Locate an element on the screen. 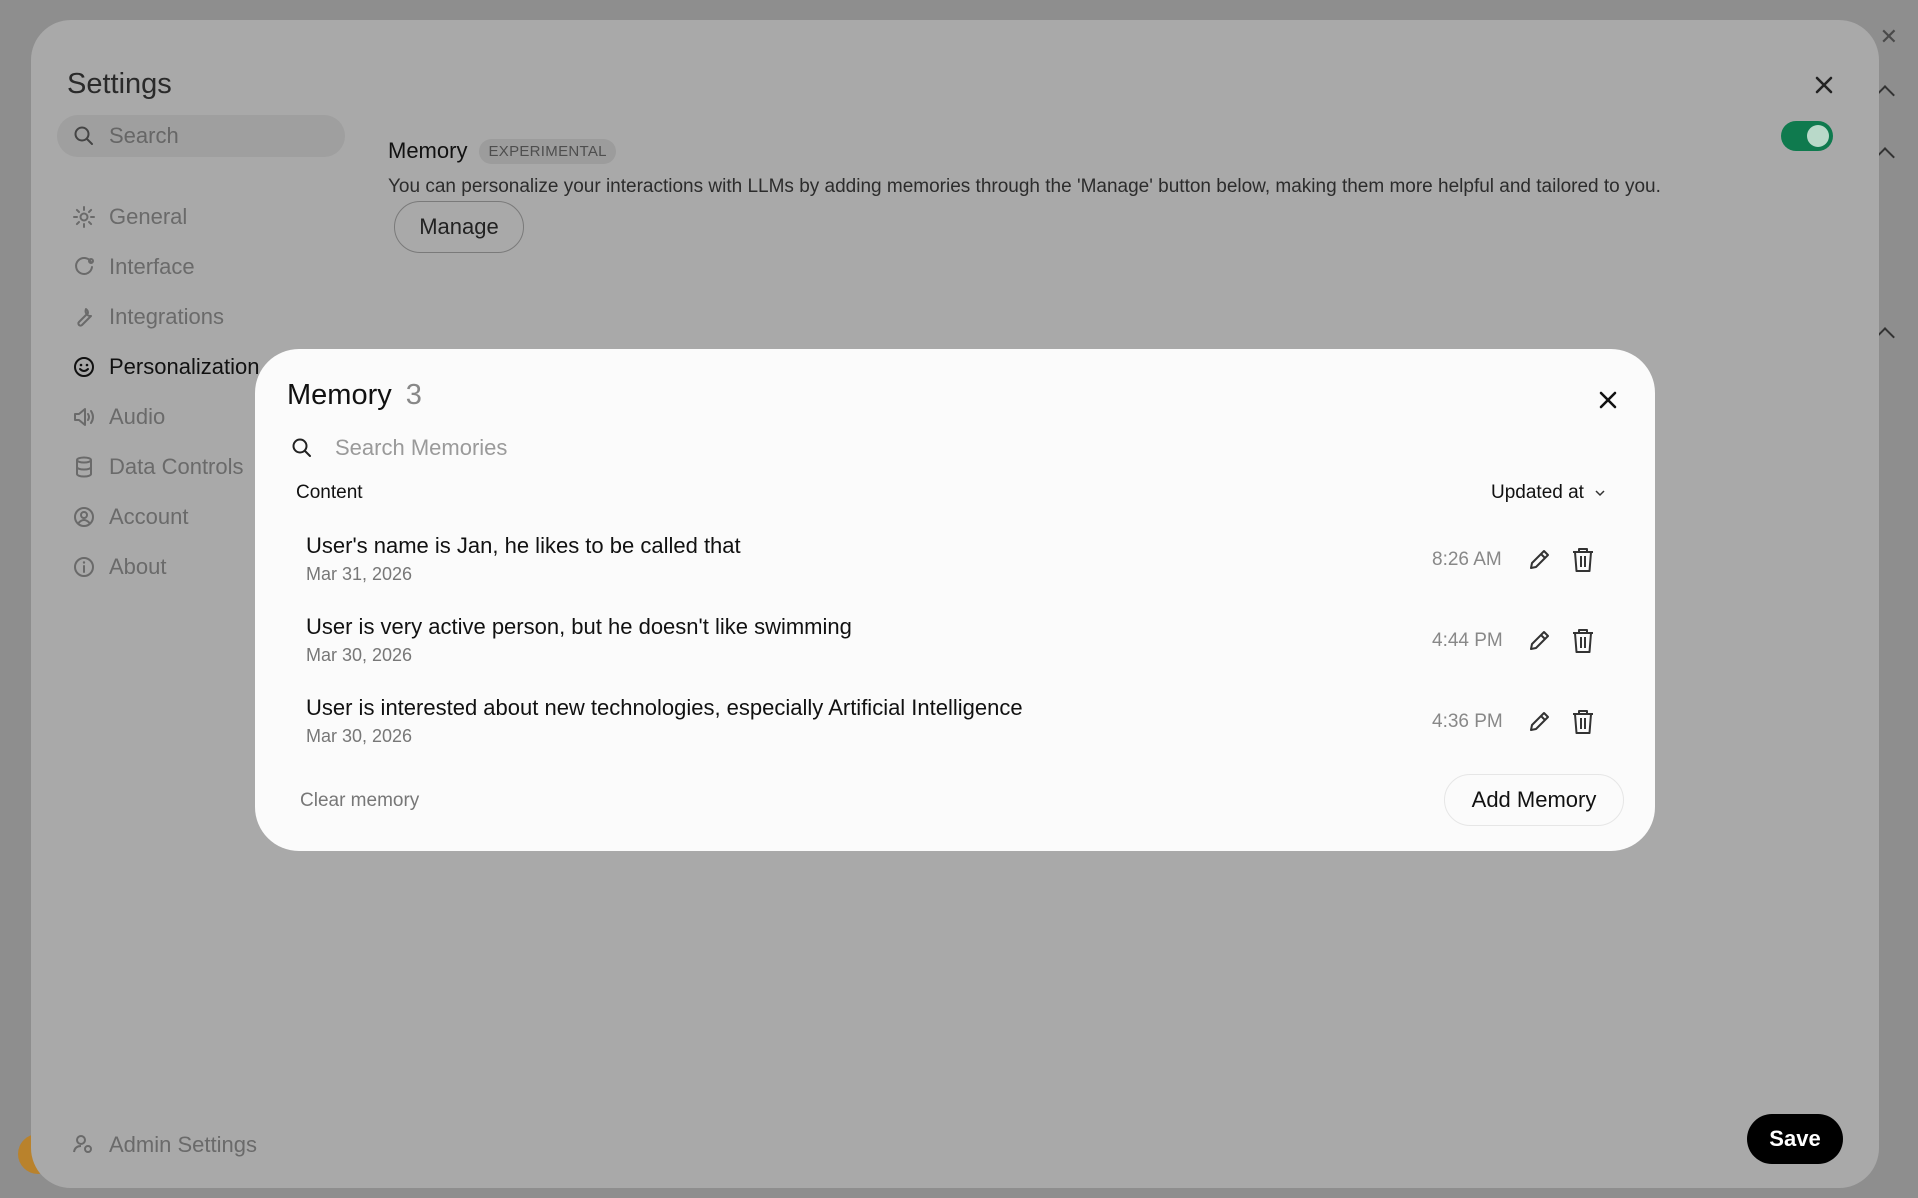  background-close-icon: ✕ is located at coordinates (1888, 36).